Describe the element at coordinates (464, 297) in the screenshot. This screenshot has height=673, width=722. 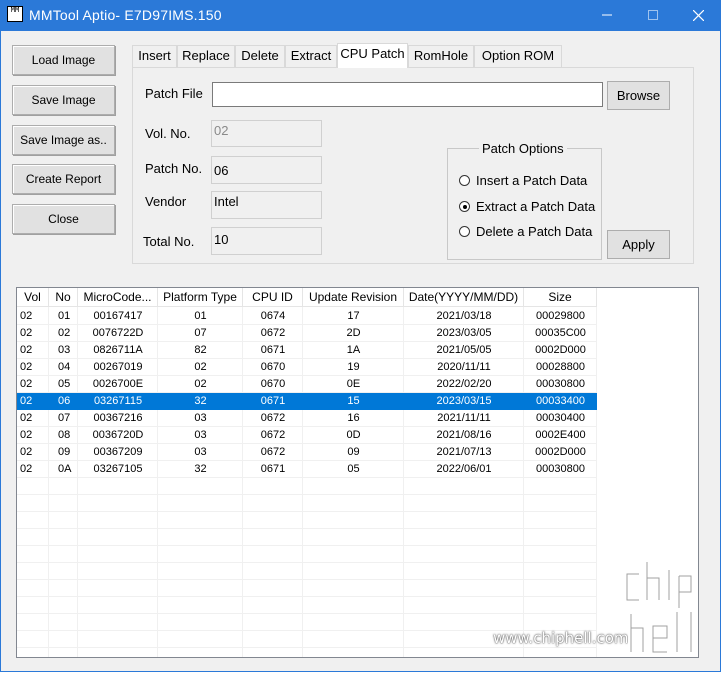
I see `column-header-date: Date(YYYY/MM/DD)` at that location.